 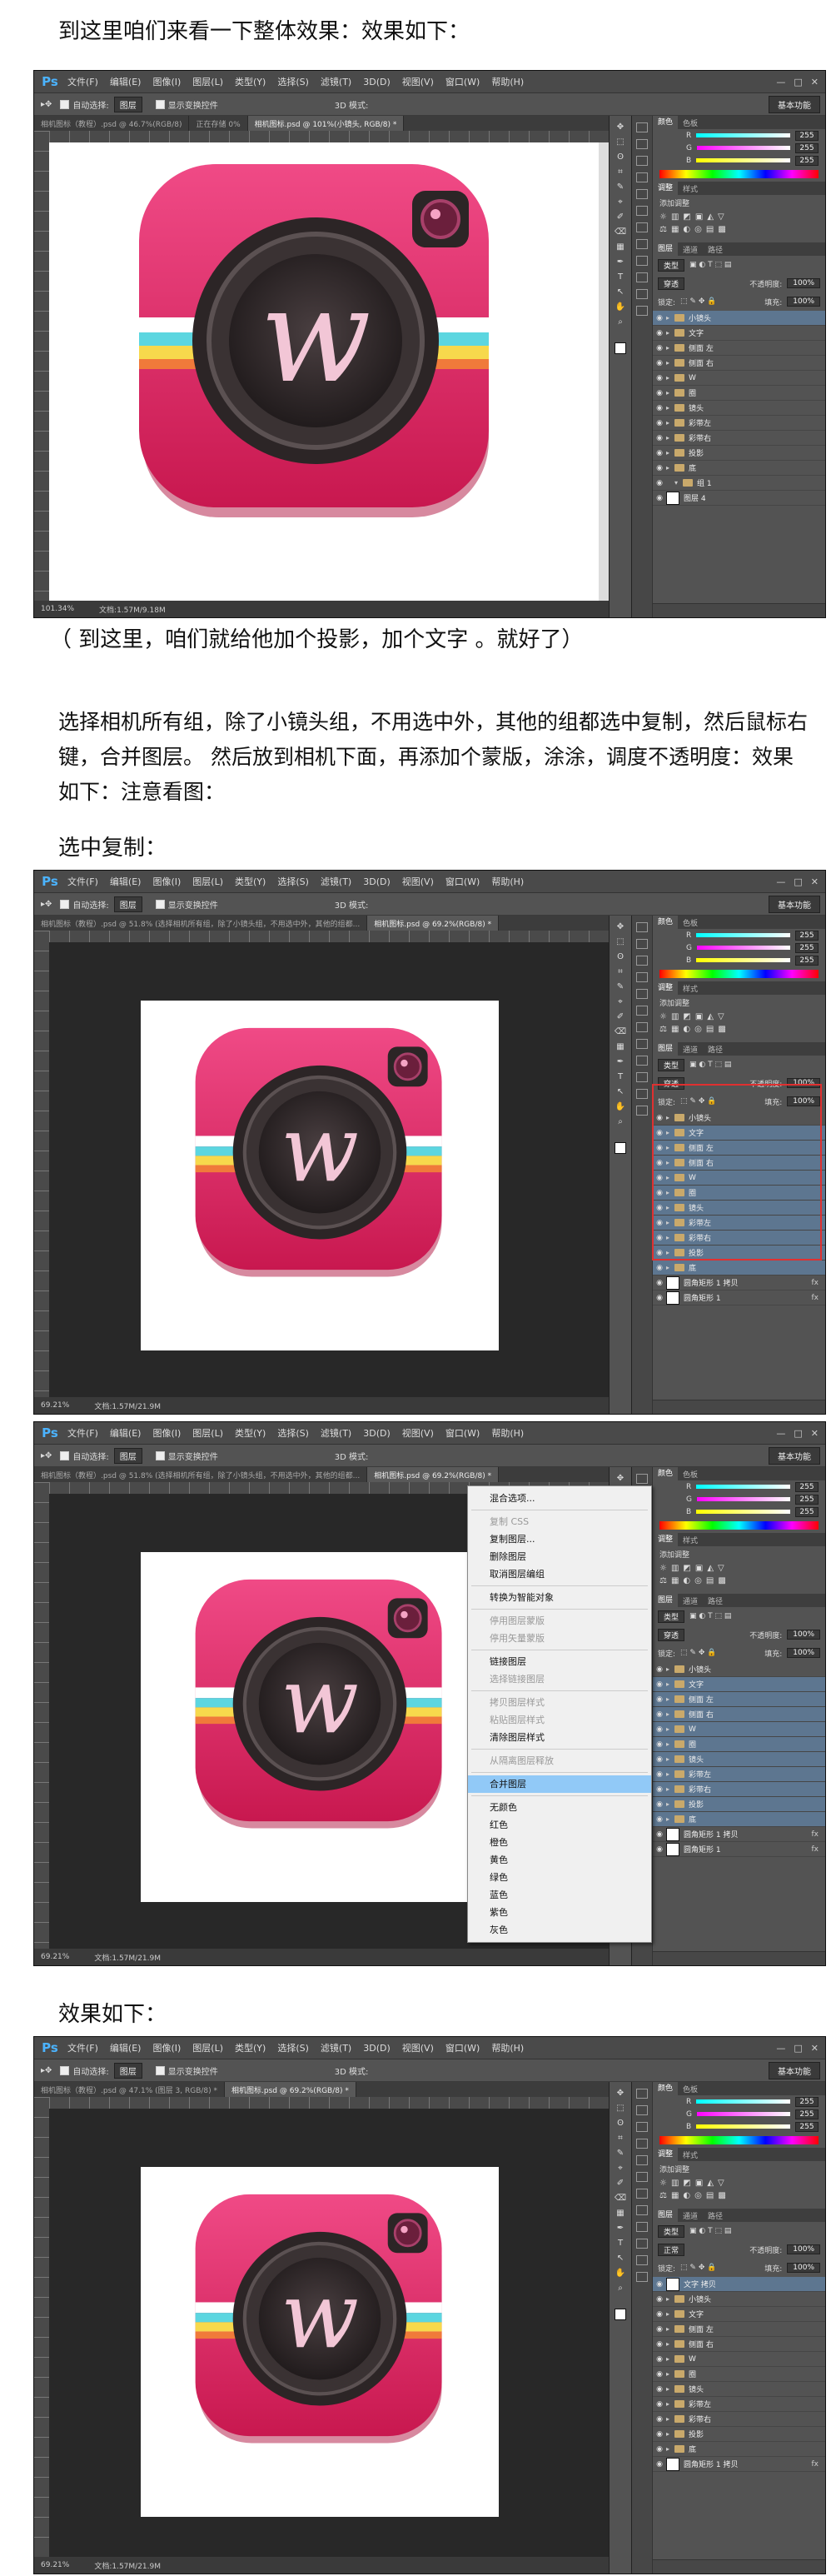 I want to click on quick-select-tool-icon: ⌗, so click(x=620, y=971).